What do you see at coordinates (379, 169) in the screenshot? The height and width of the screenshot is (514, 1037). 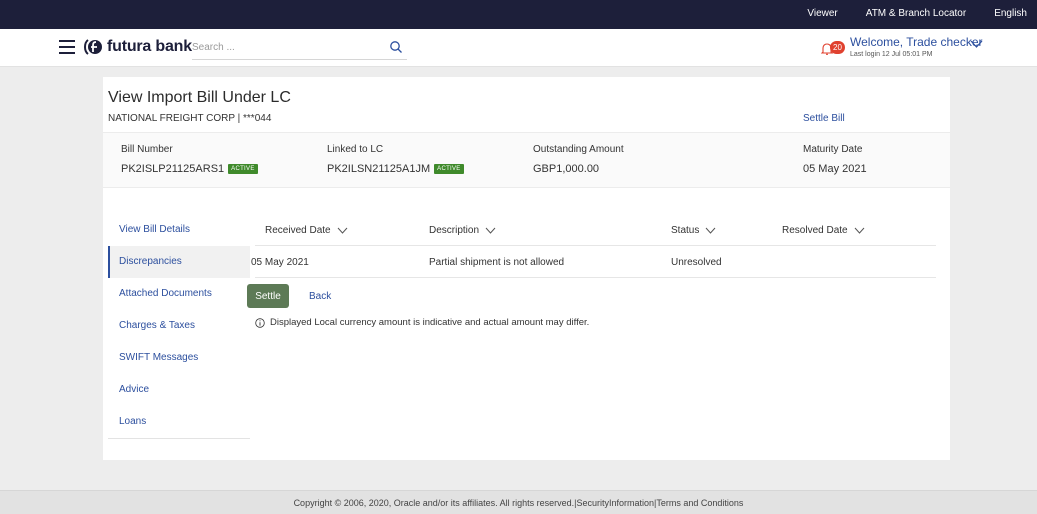 I see `linked-lc-value: PK2ILSN21125A1JM` at bounding box center [379, 169].